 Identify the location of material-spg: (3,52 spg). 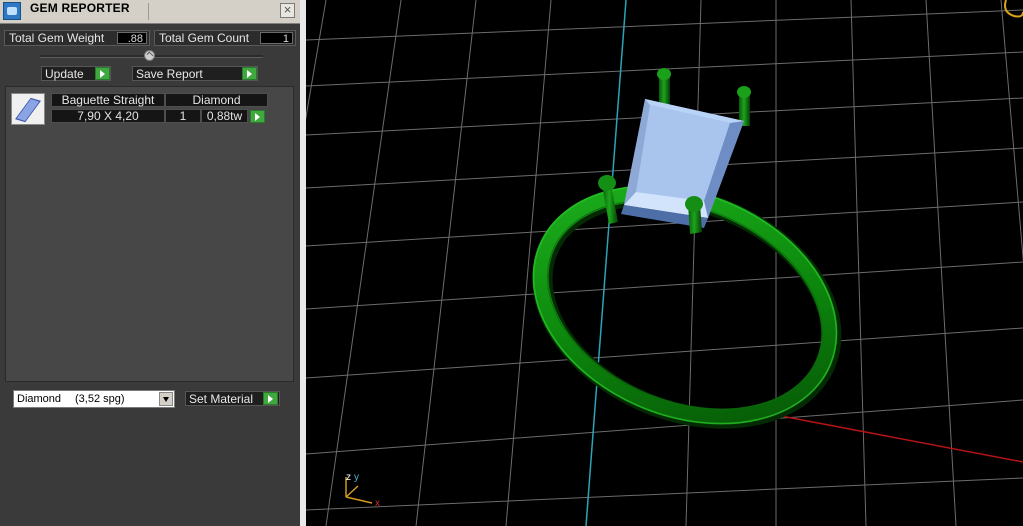
(100, 399).